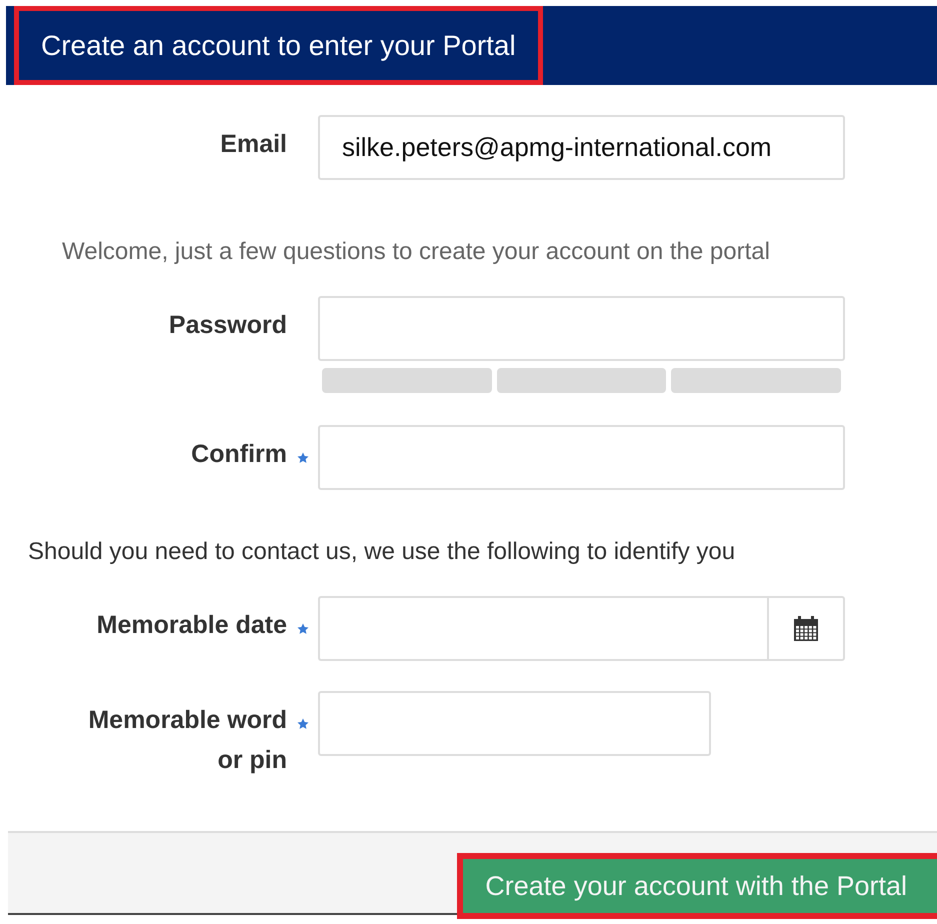 The height and width of the screenshot is (924, 937). What do you see at coordinates (187, 740) in the screenshot?
I see `field-label: Memorable word or pin` at bounding box center [187, 740].